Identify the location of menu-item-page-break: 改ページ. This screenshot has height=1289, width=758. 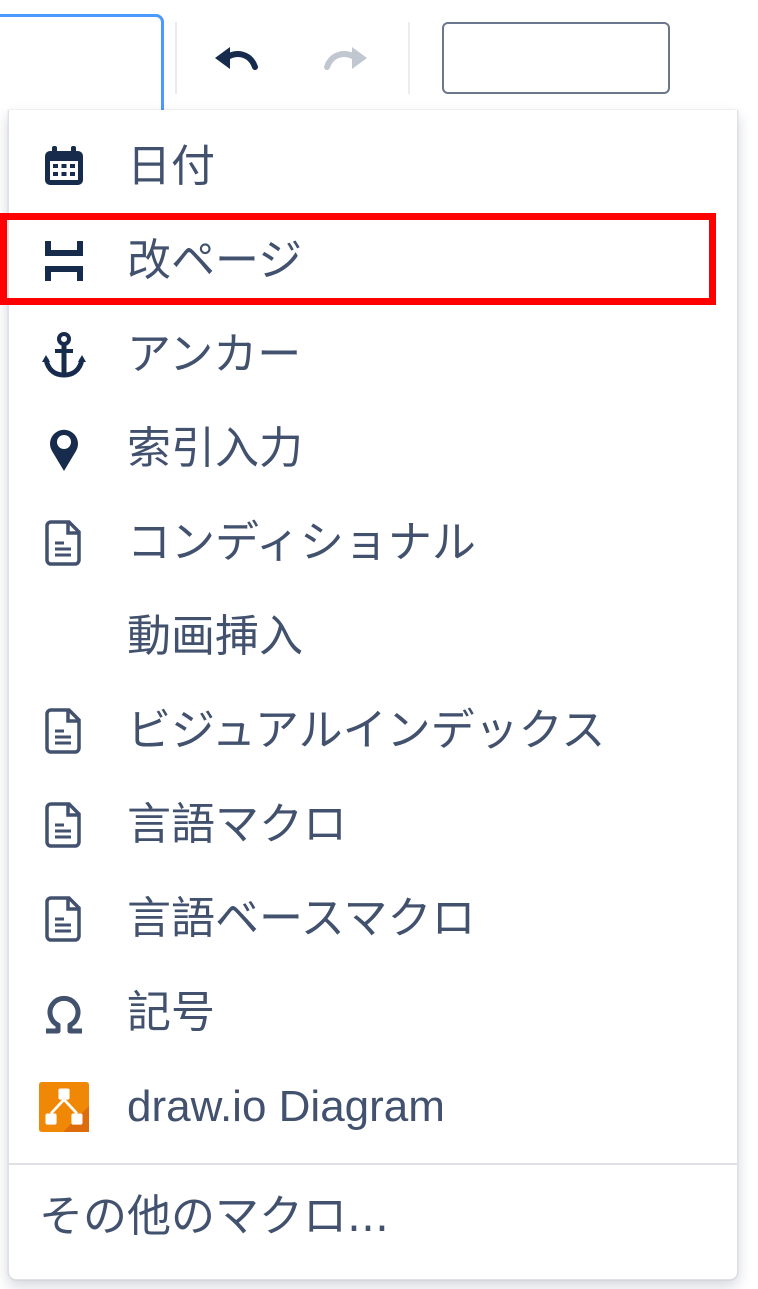
(373, 261).